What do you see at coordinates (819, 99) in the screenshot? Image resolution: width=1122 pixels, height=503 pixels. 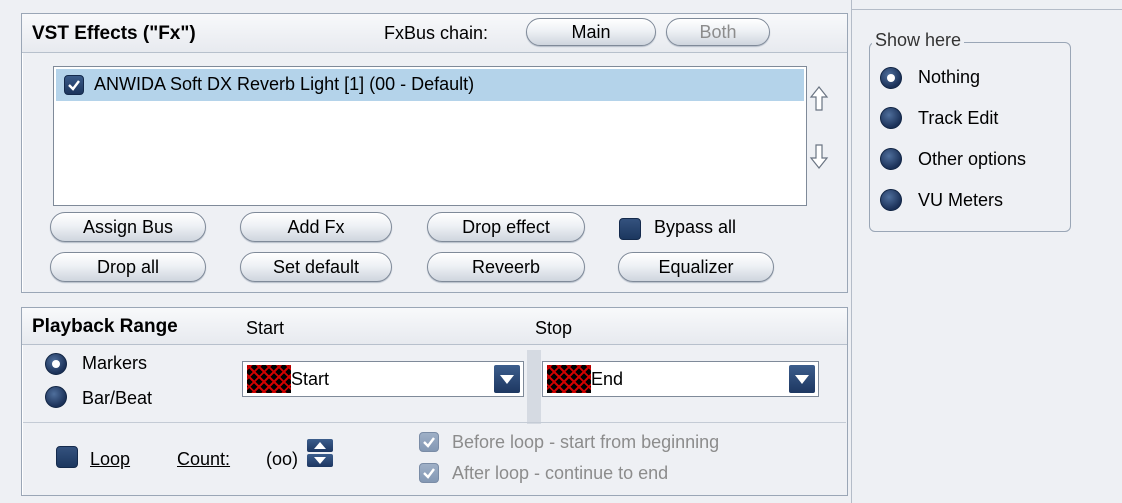 I see `arrow-up-outline-icon` at bounding box center [819, 99].